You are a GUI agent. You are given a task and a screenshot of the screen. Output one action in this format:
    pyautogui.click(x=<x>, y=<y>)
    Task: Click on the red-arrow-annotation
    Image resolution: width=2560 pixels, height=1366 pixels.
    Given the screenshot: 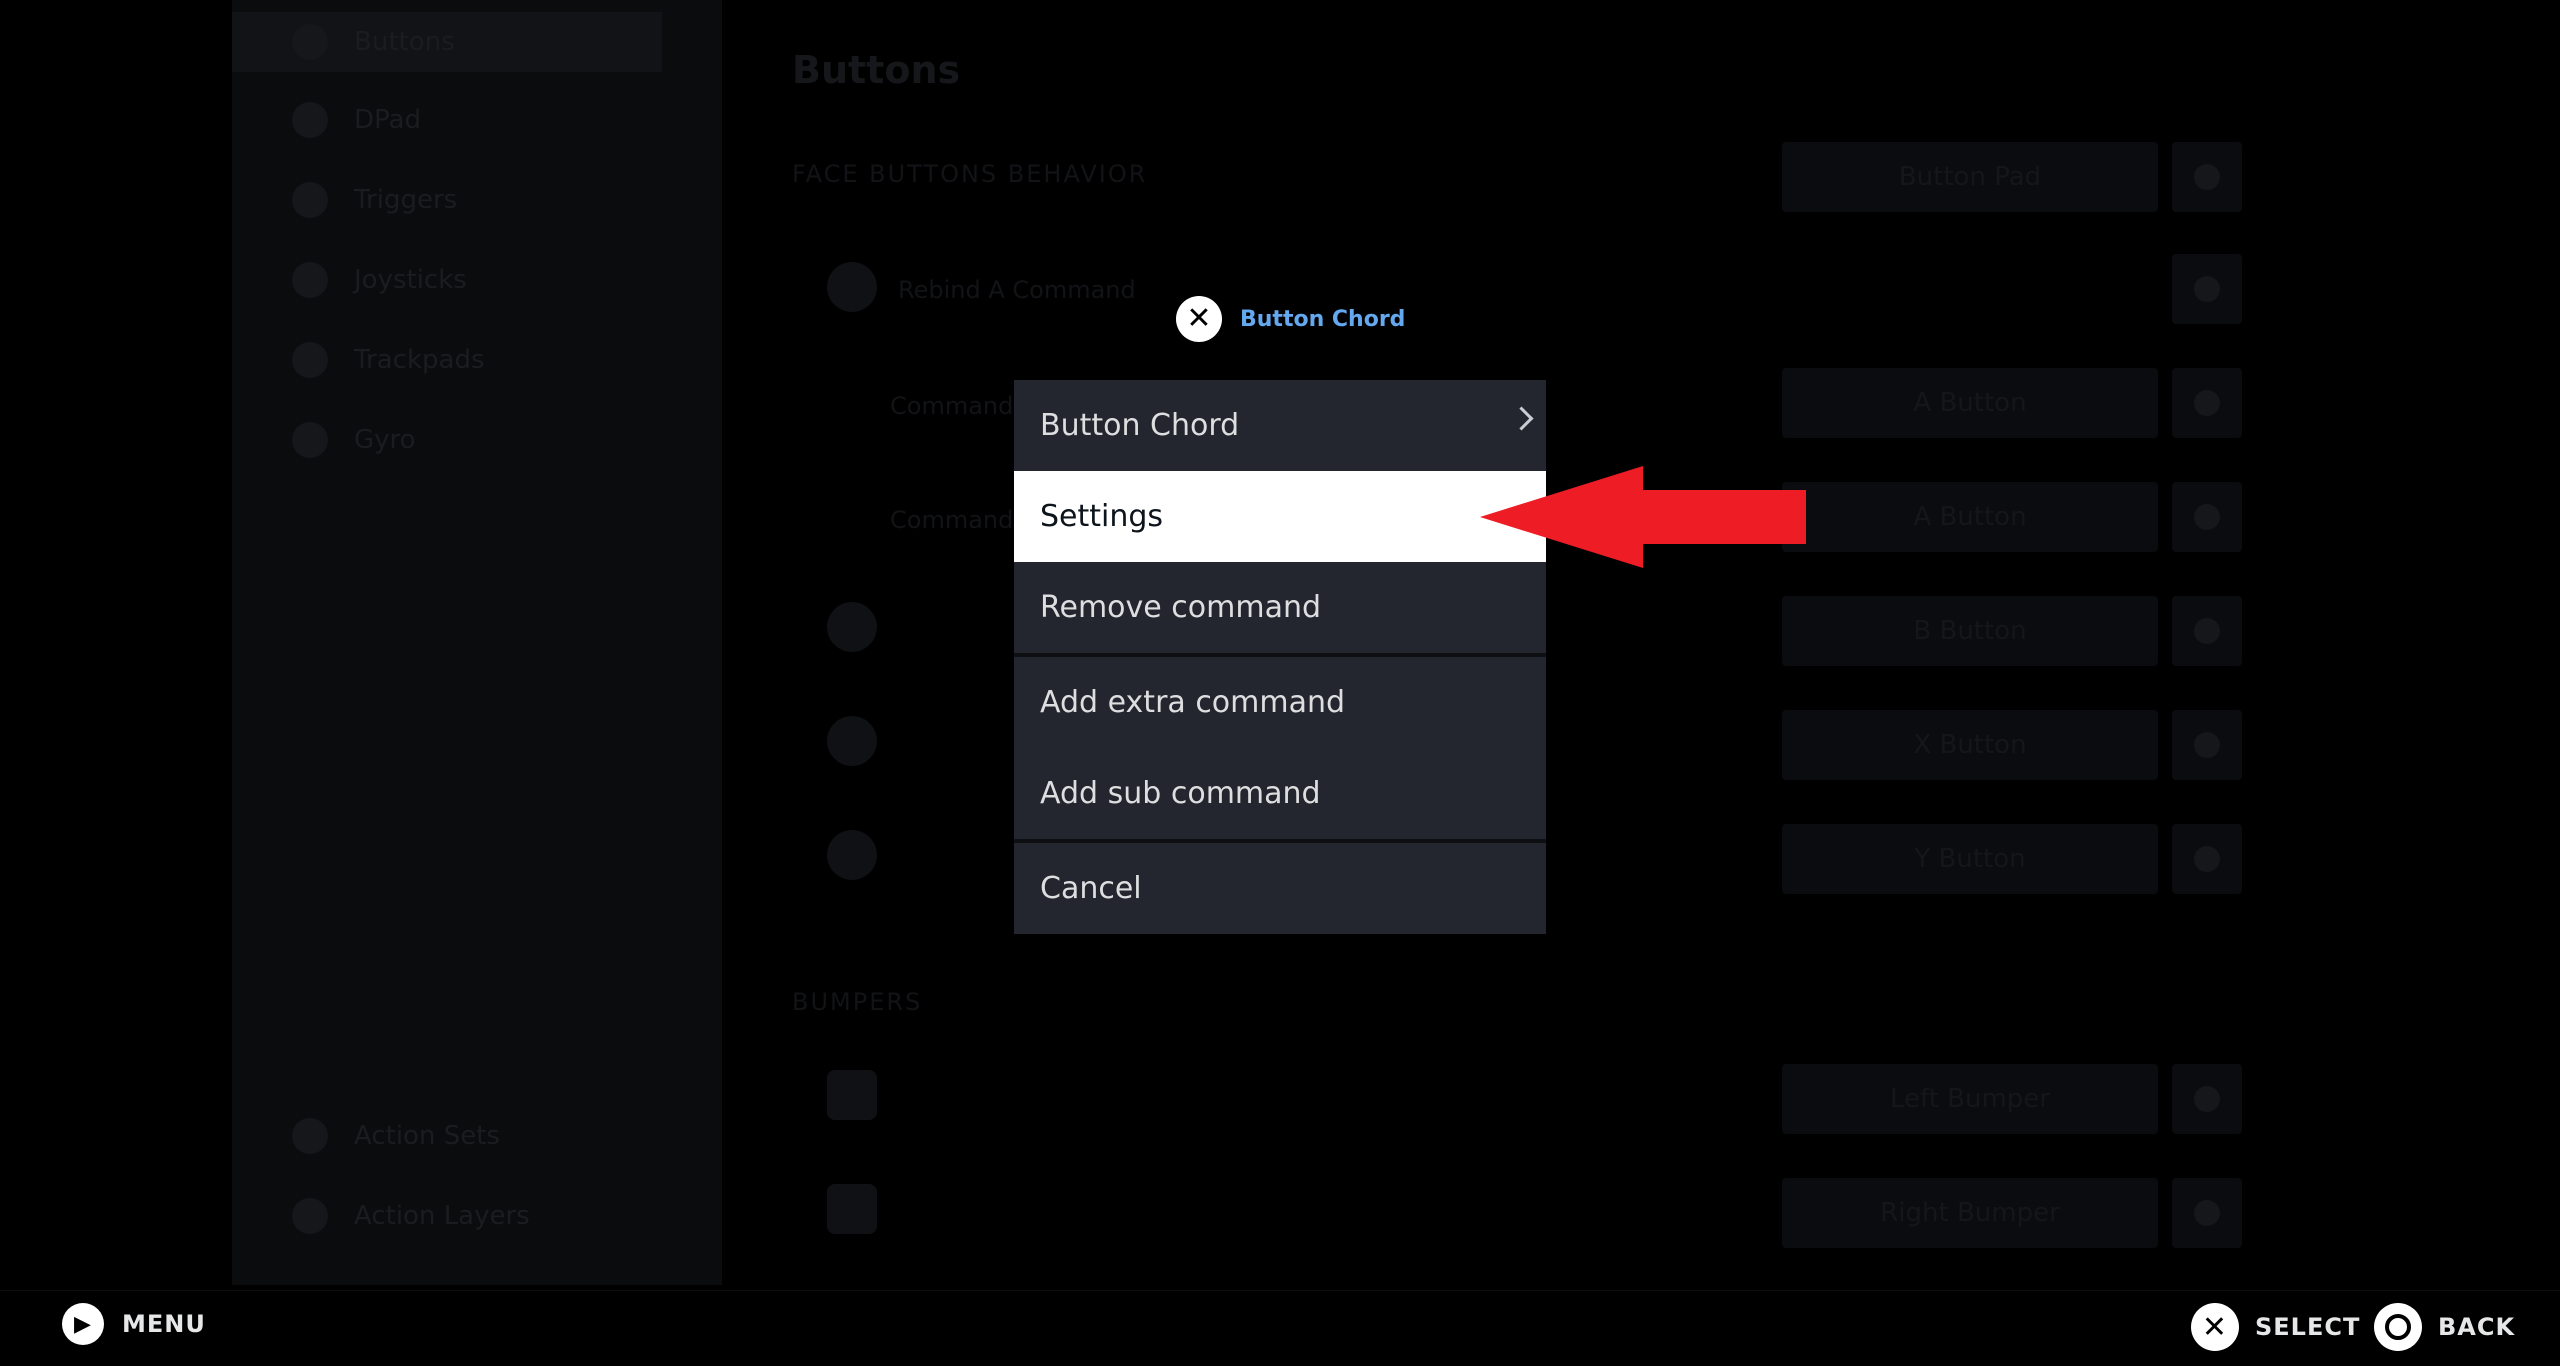 What is the action you would take?
    pyautogui.click(x=1643, y=517)
    